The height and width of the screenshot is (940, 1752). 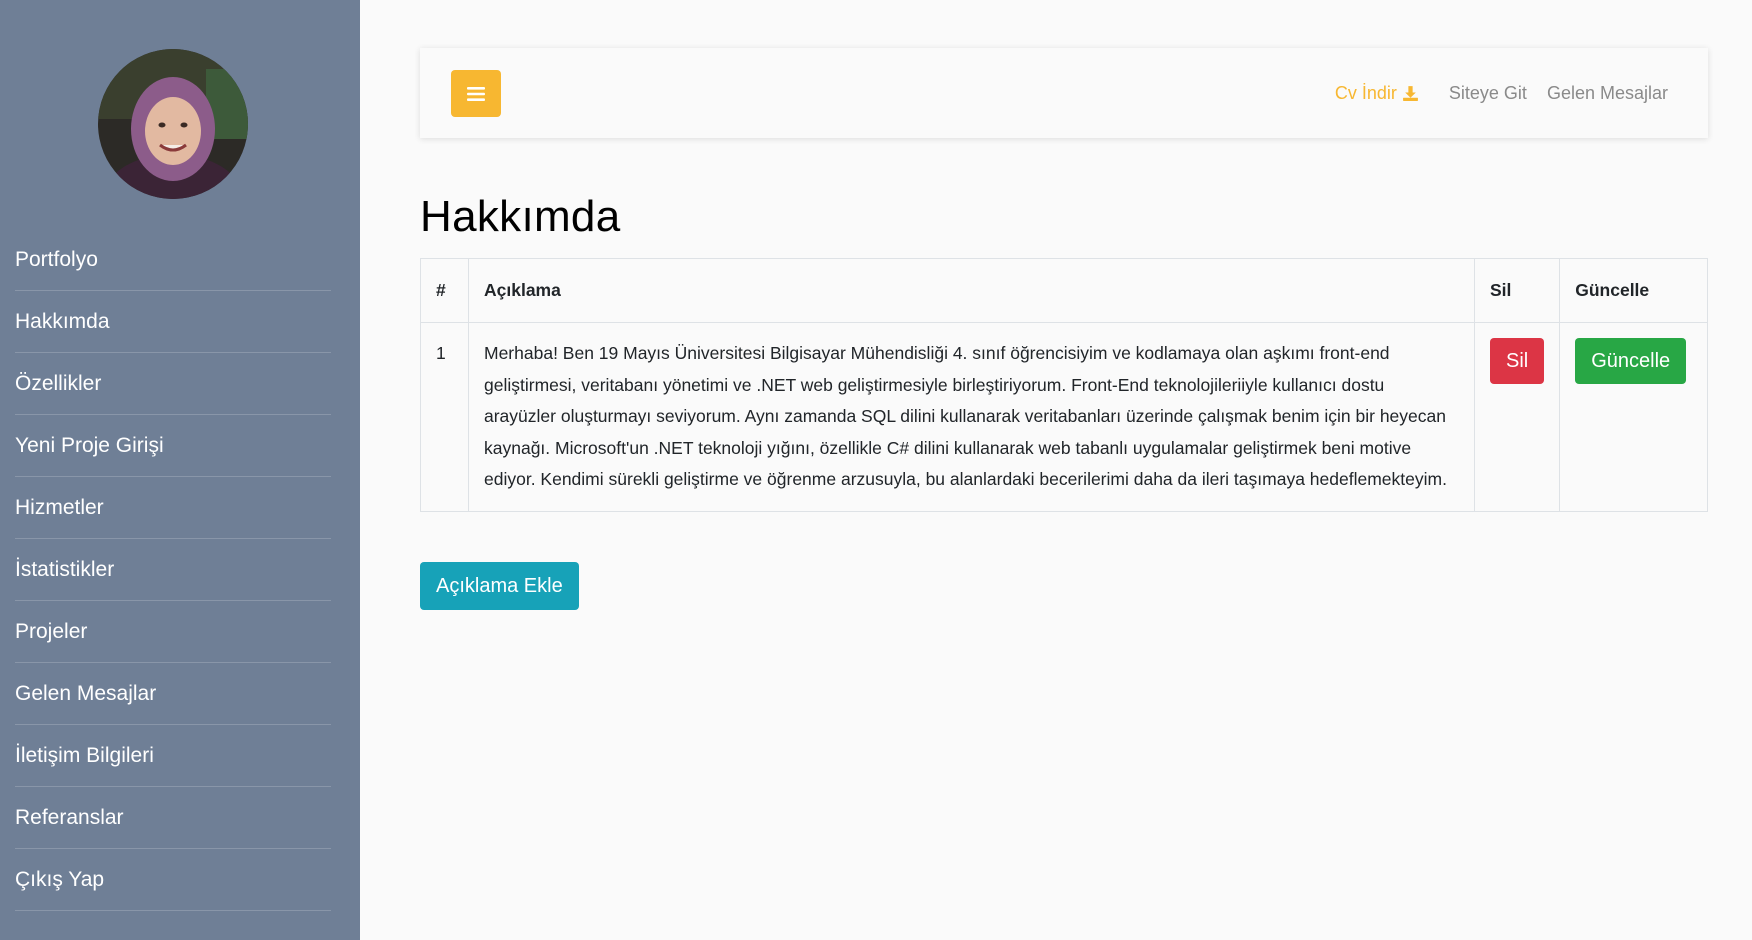 I want to click on sidebar-item-gelen-mesajlar: Gelen Mesajlar, so click(x=173, y=694).